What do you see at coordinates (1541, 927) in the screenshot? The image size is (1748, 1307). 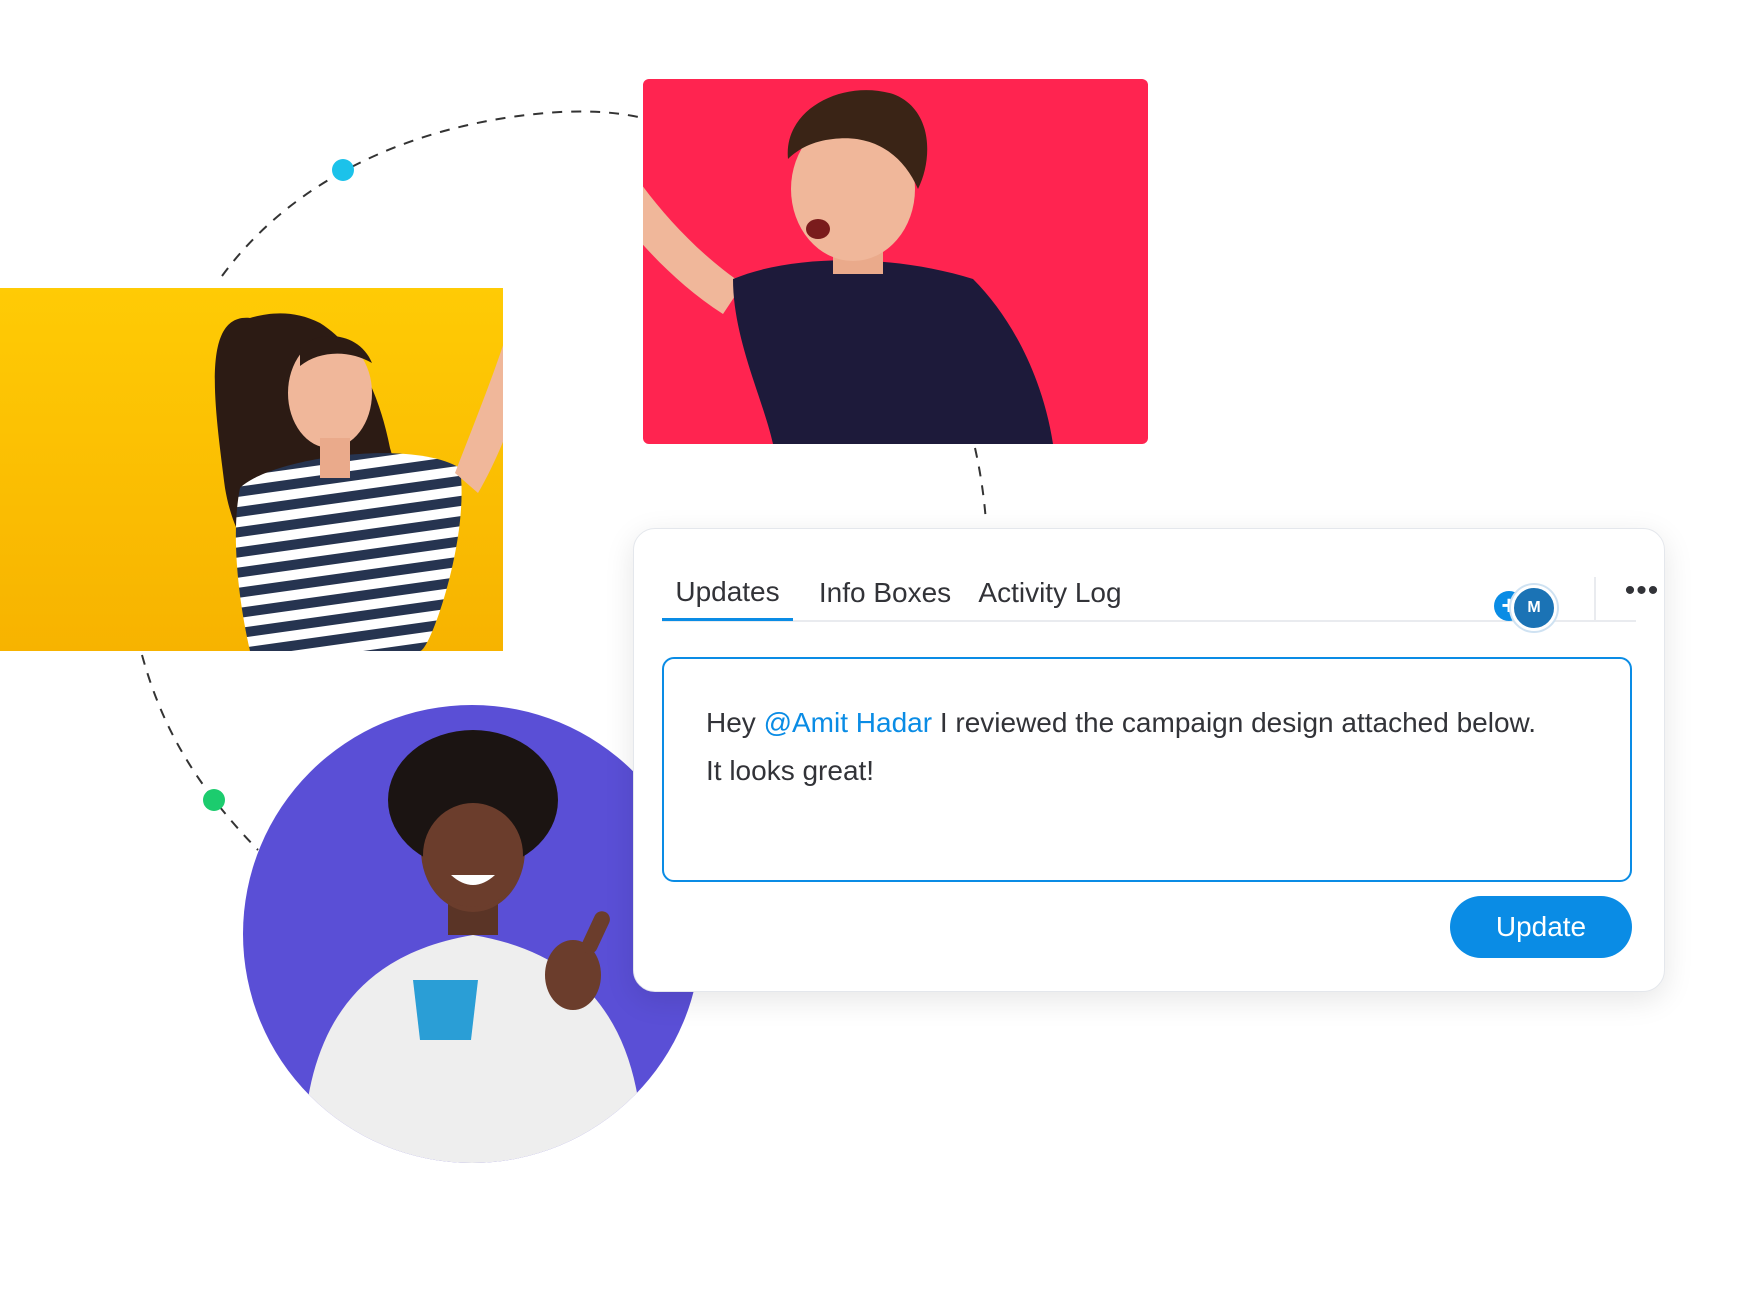 I see `update-button: Update` at bounding box center [1541, 927].